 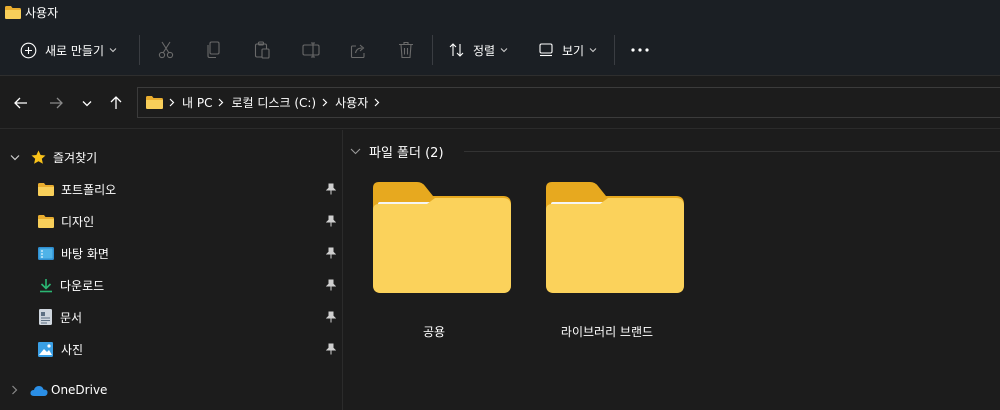 What do you see at coordinates (171, 349) in the screenshot?
I see `sidebar-item-pictures: 사진` at bounding box center [171, 349].